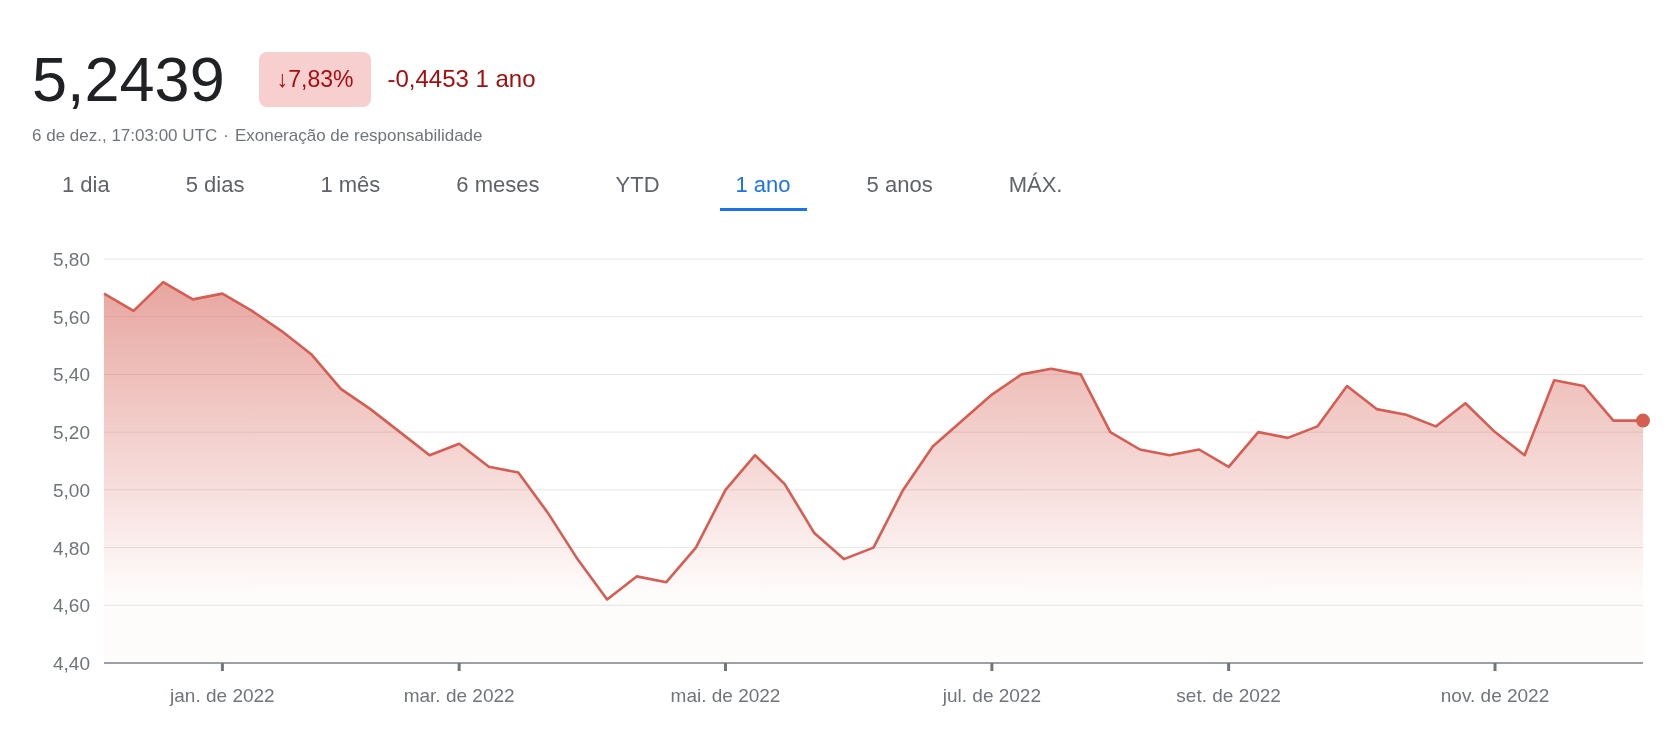 This screenshot has width=1676, height=749. Describe the element at coordinates (315, 79) in the screenshot. I see `change-percent-badge: ↓7,83%` at that location.